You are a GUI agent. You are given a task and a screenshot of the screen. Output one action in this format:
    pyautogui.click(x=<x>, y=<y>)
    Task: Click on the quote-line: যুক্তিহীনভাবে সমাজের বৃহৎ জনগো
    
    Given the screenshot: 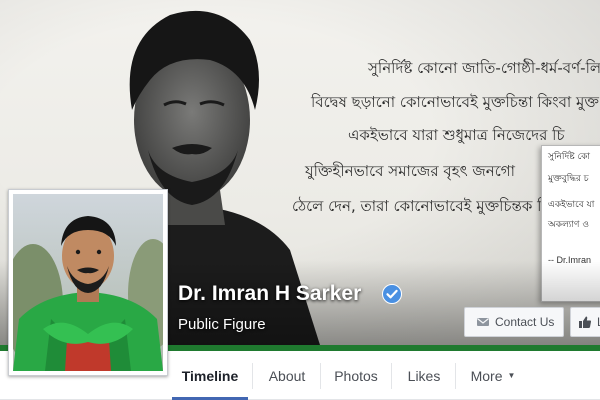 What is the action you would take?
    pyautogui.click(x=410, y=171)
    